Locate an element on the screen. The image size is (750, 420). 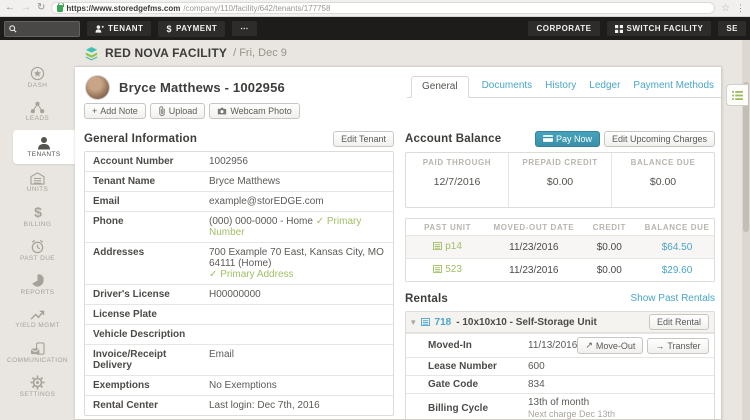
sidebar-item-billing: $ BILLING is located at coordinates (37, 216).